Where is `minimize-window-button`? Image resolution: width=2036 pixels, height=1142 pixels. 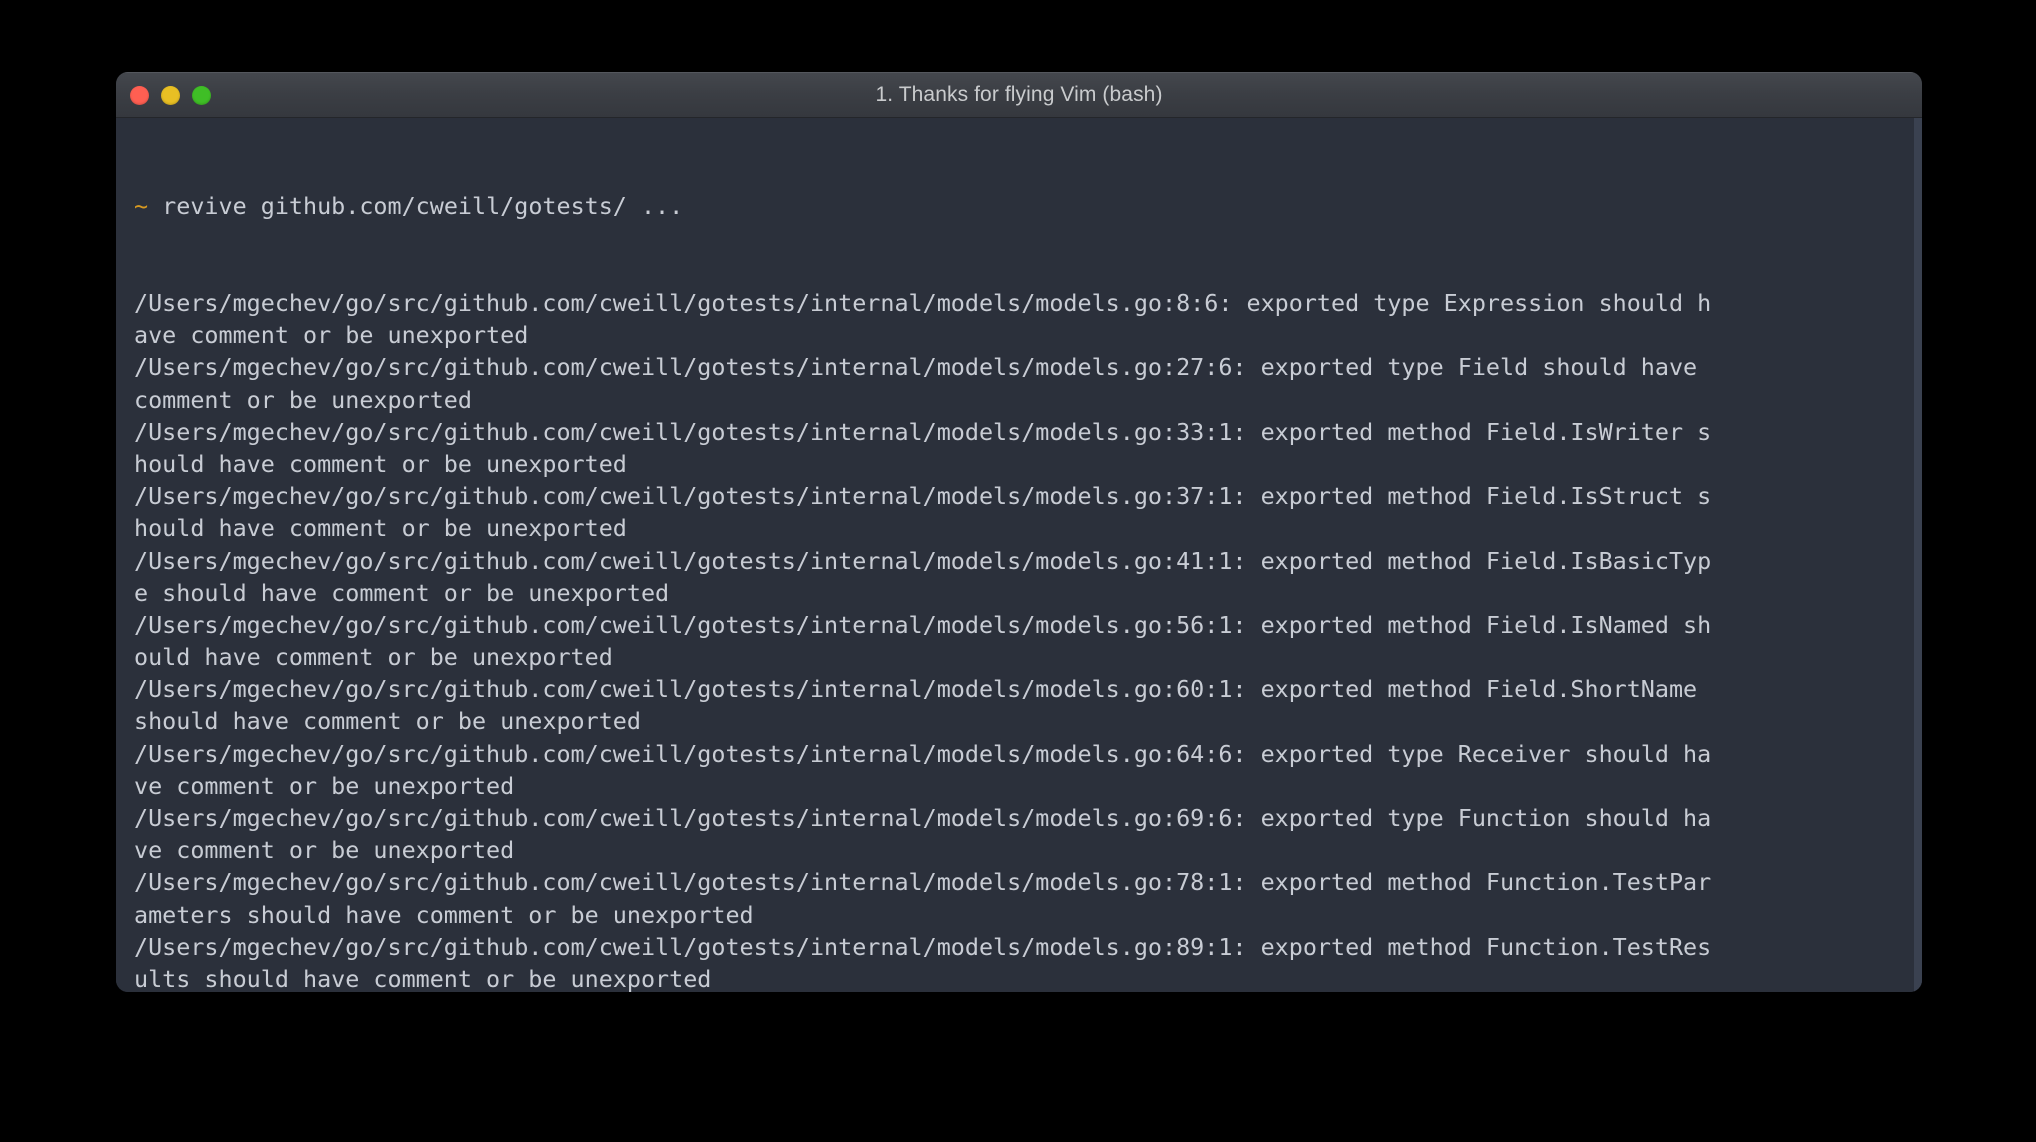
minimize-window-button is located at coordinates (170, 95).